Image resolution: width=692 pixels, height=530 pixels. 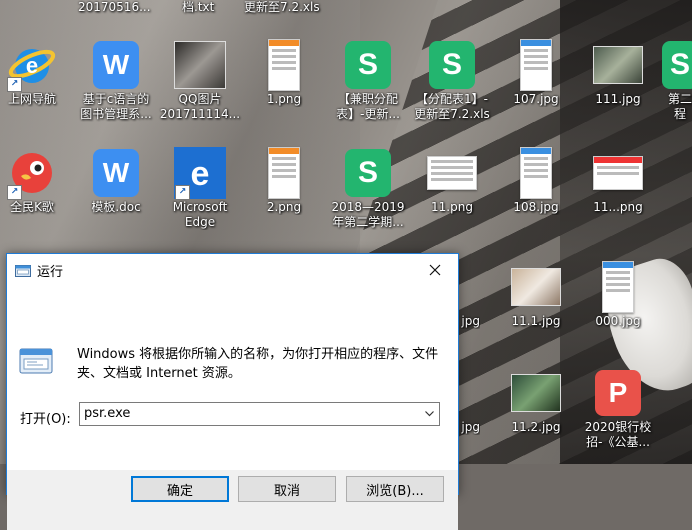 I want to click on desktop-icon-label: 11.1.jpg, so click(x=536, y=321).